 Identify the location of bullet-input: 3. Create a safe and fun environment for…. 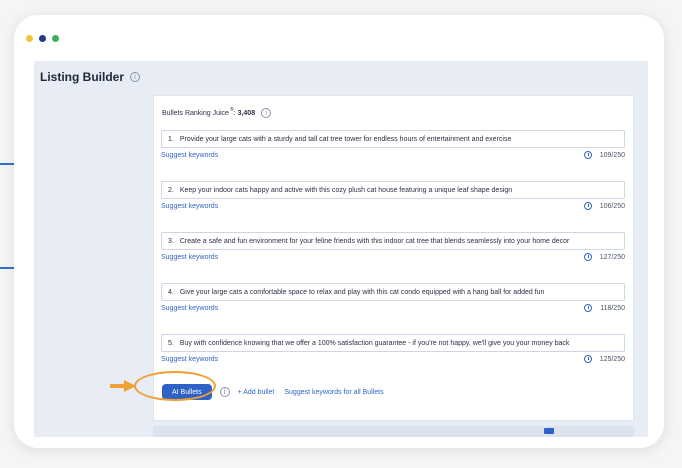
(393, 241).